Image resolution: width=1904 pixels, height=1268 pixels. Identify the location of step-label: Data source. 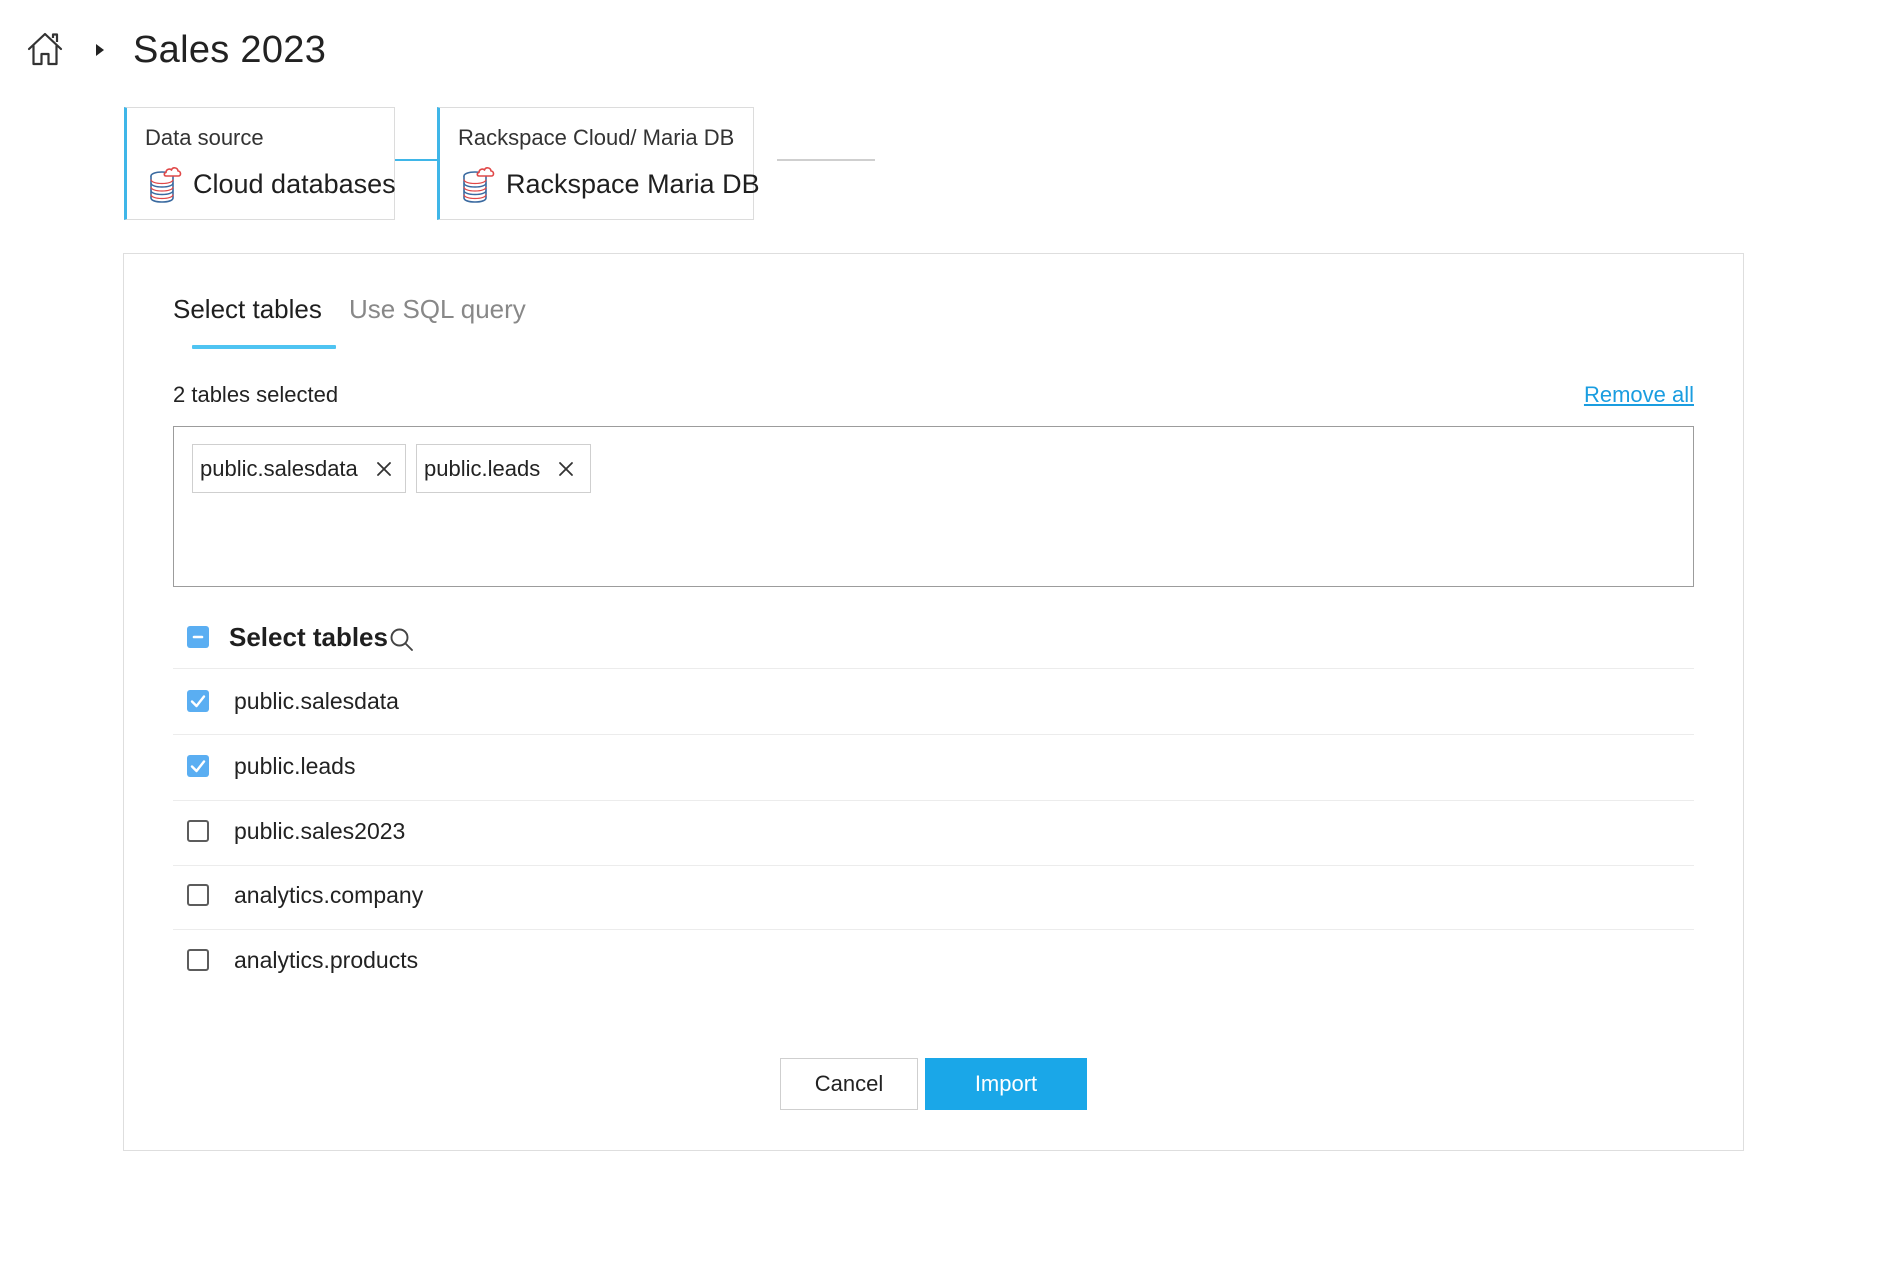
(204, 137).